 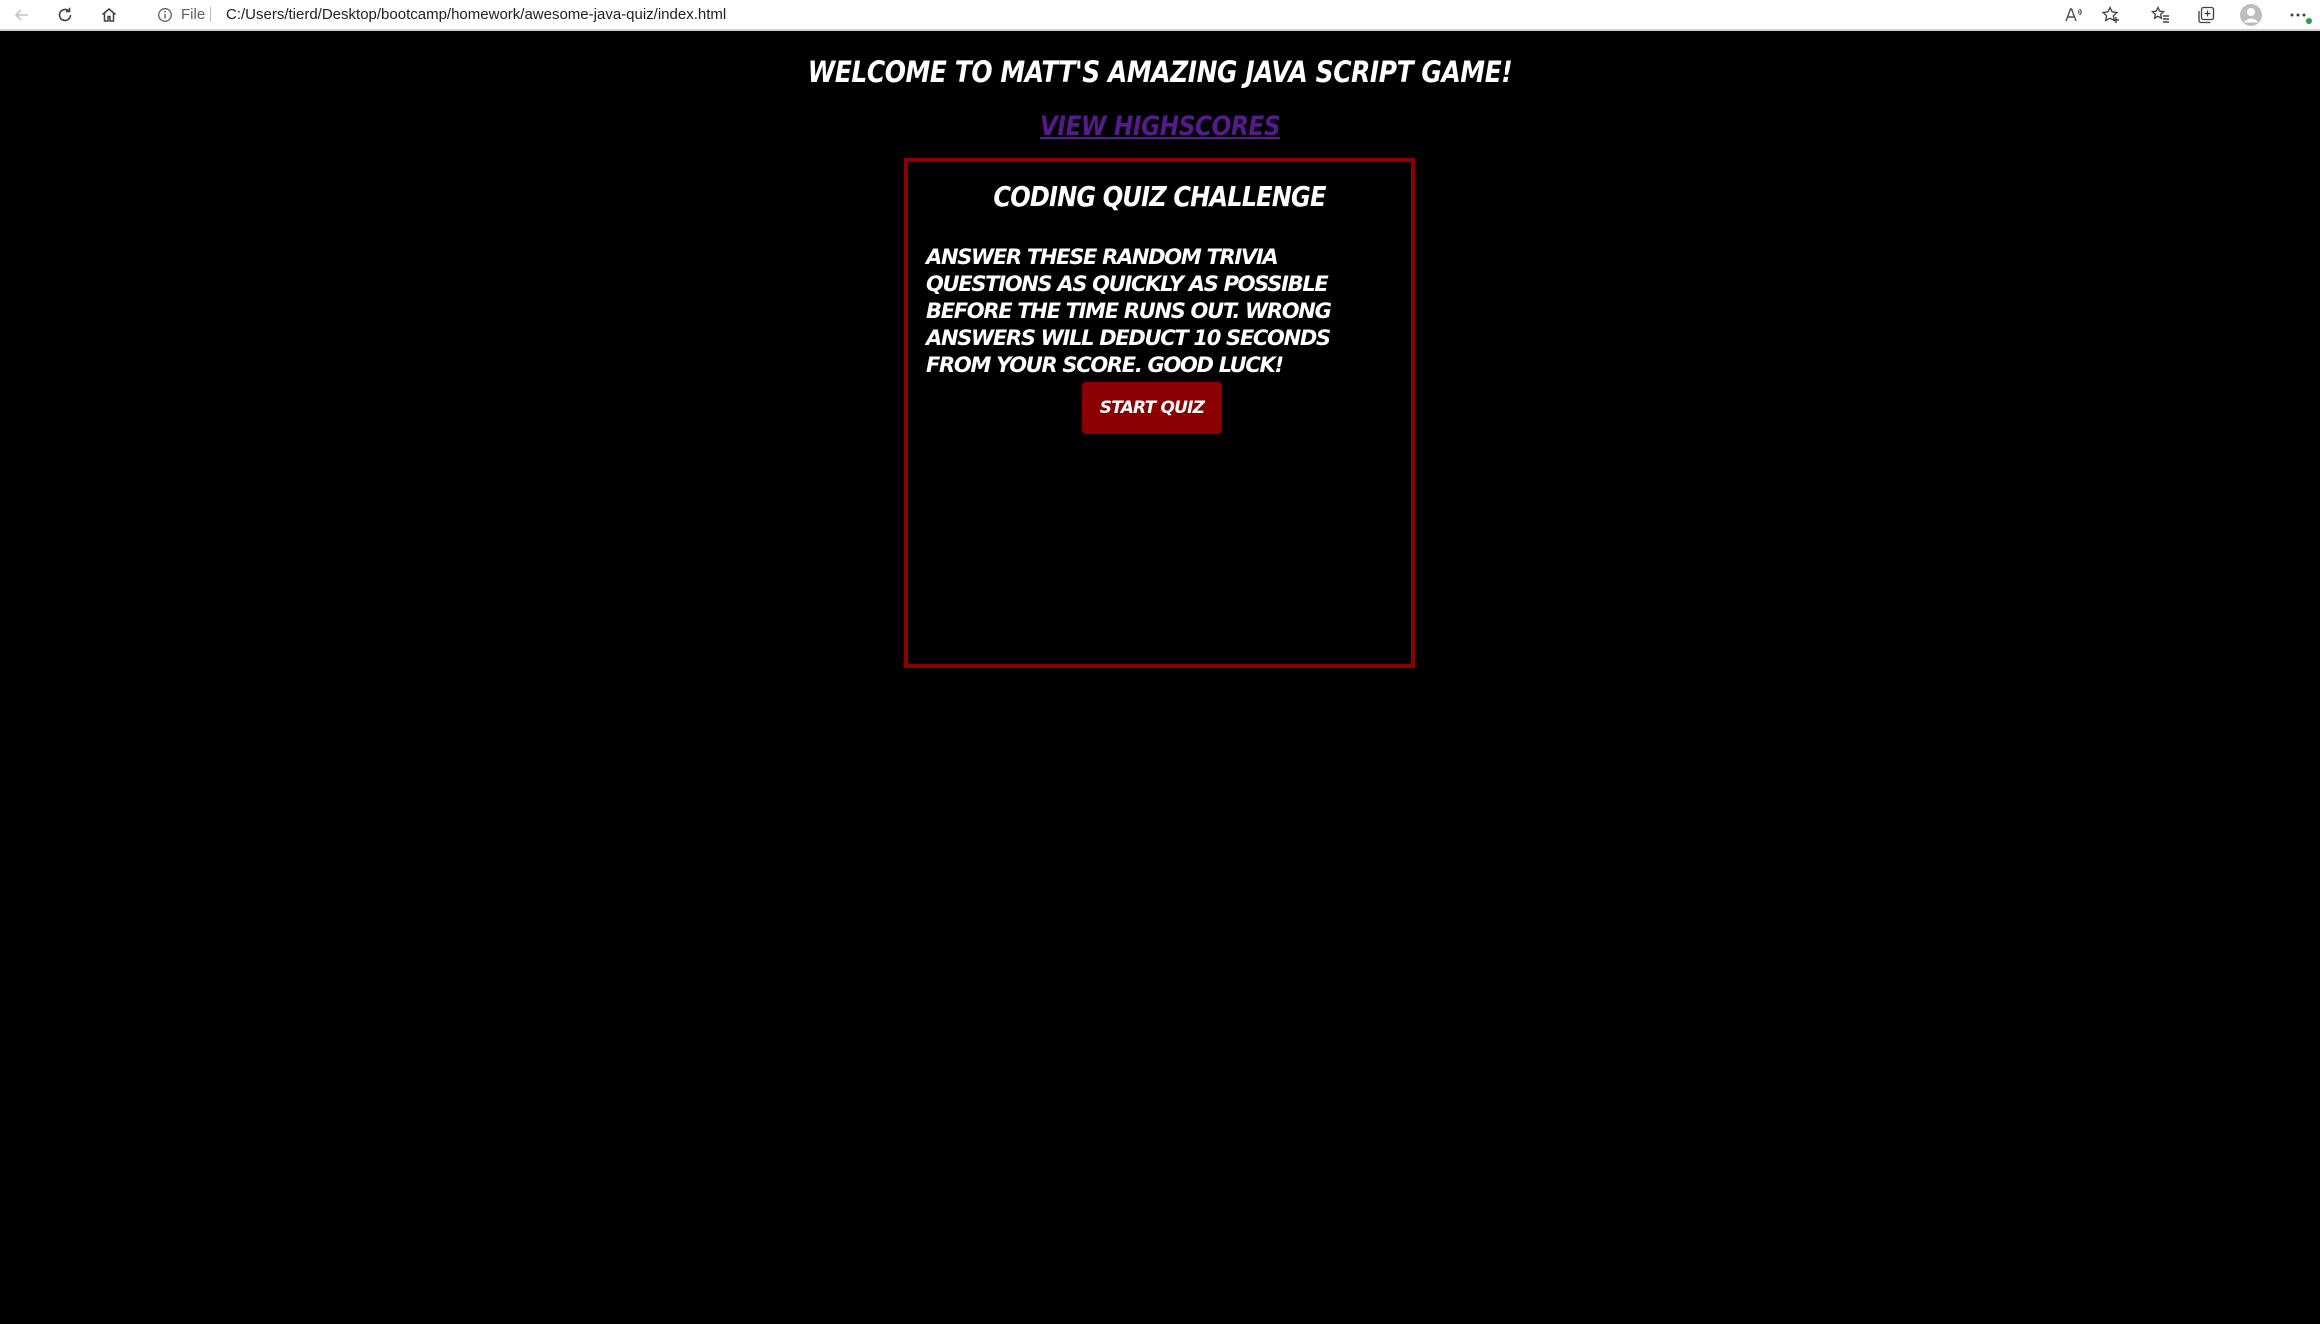 What do you see at coordinates (22, 14) in the screenshot?
I see `back-icon` at bounding box center [22, 14].